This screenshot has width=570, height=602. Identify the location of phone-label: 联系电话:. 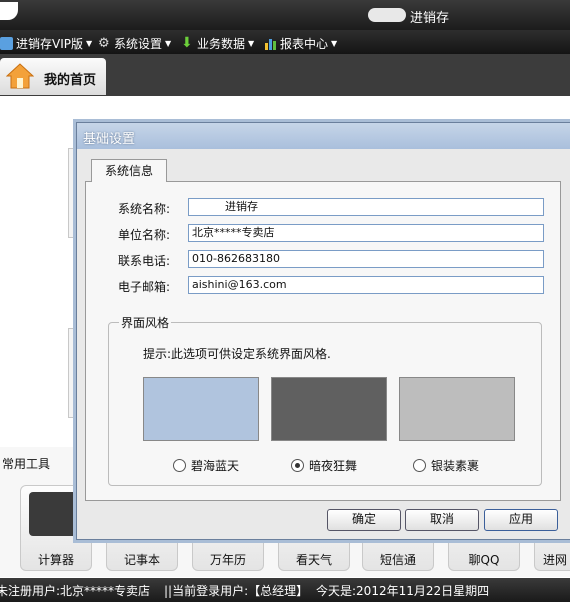
(144, 261).